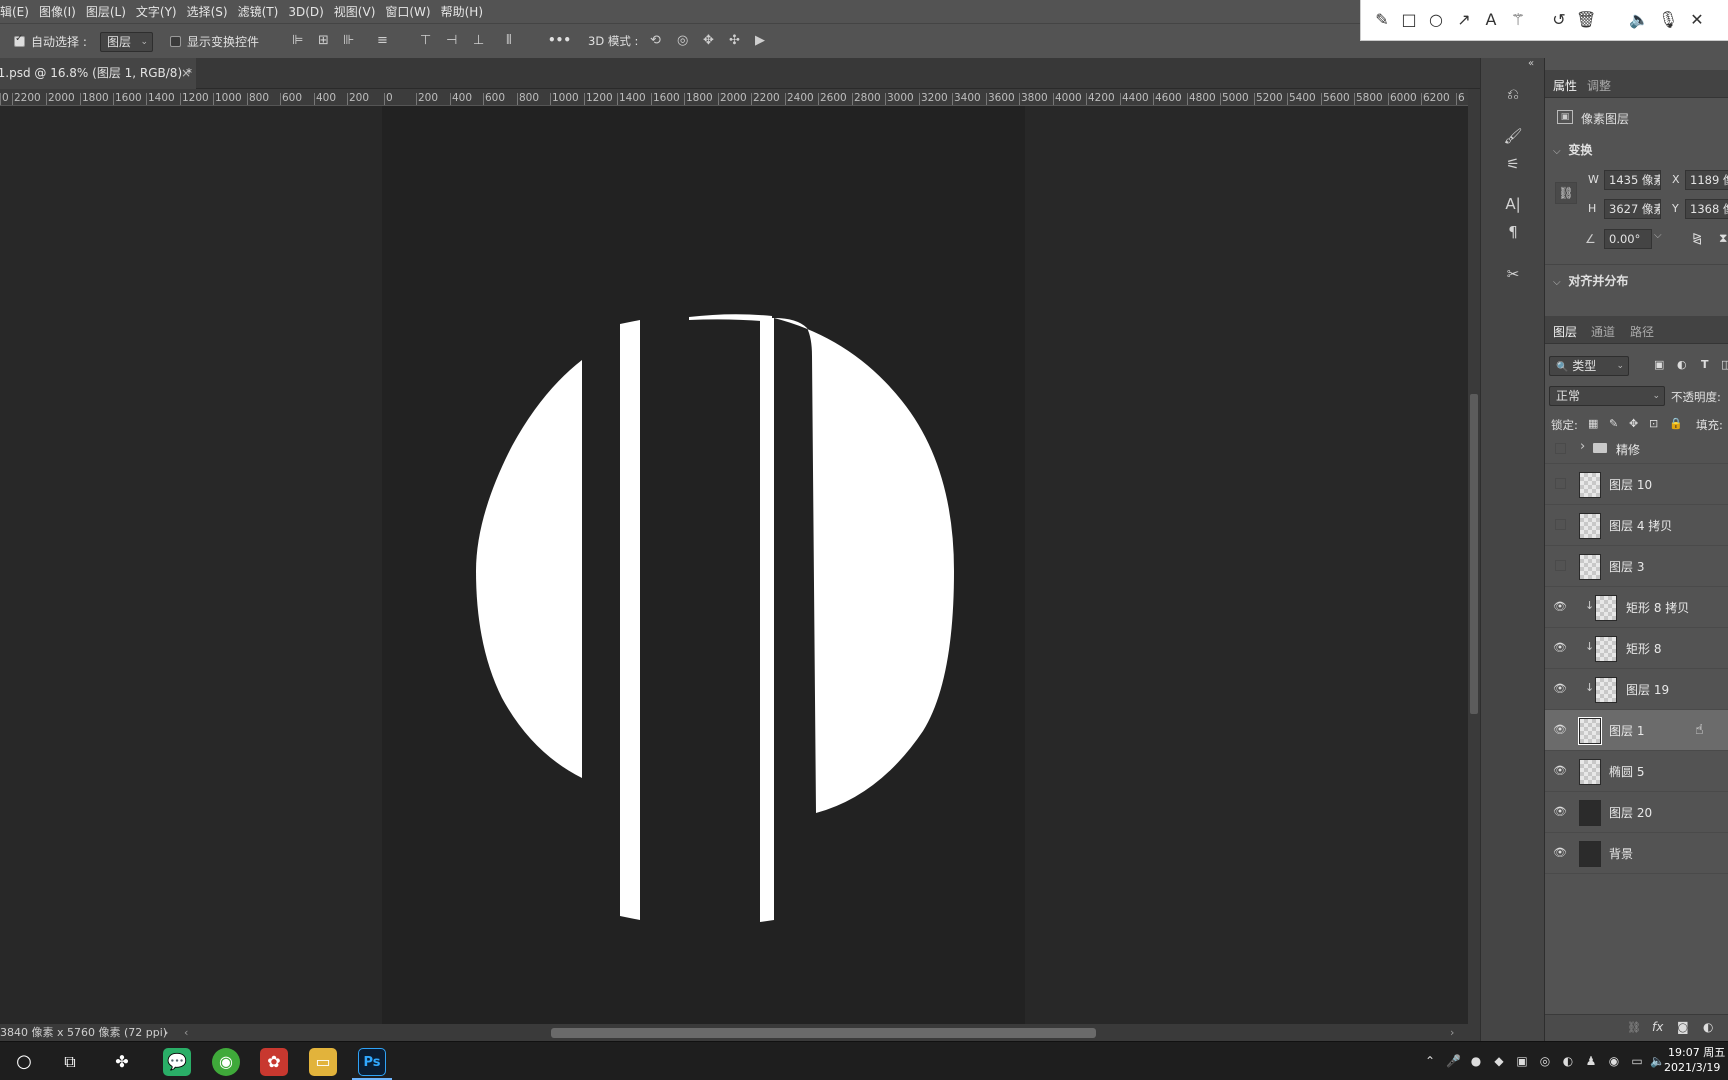  Describe the element at coordinates (166, 1032) in the screenshot. I see `status-menu-arrow: ›` at that location.